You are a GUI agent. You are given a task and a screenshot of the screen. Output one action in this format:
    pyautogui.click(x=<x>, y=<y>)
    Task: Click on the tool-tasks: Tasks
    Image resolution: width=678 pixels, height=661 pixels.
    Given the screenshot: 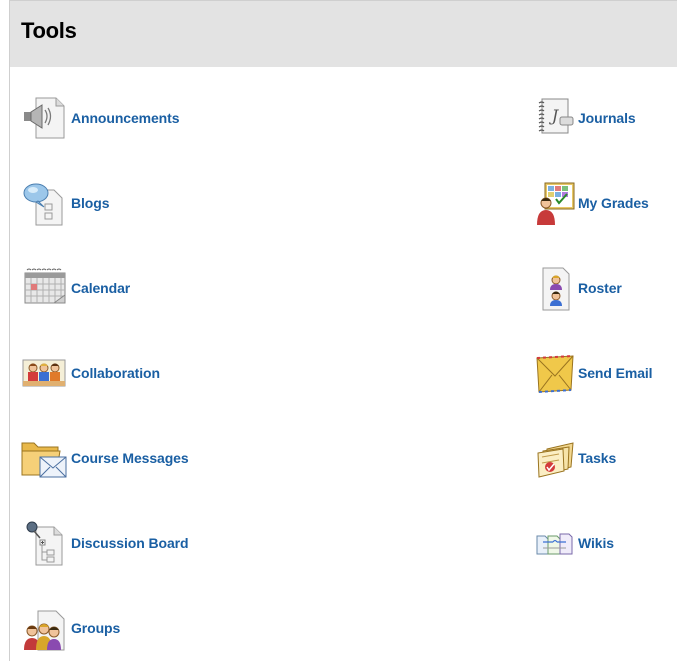 What is the action you would take?
    pyautogui.click(x=575, y=458)
    